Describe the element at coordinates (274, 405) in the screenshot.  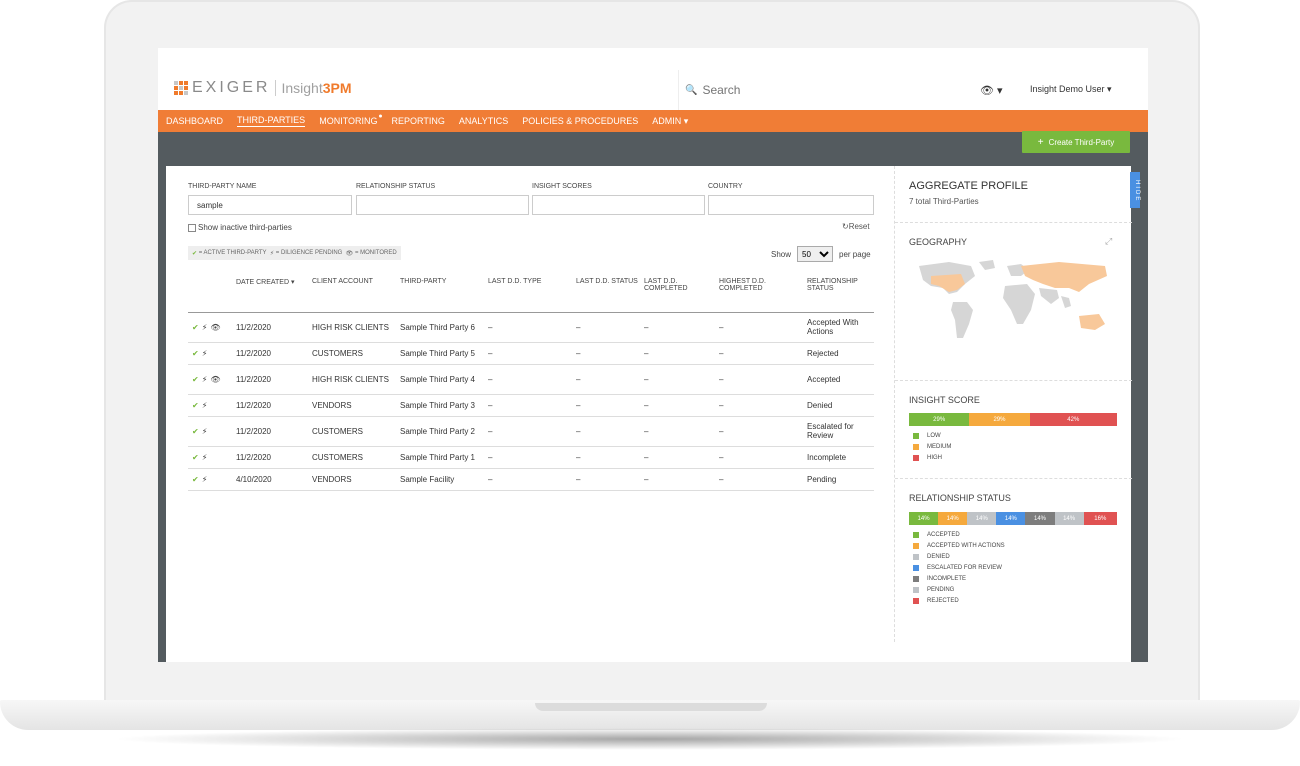
I see `cell-date: 11/2/2020` at that location.